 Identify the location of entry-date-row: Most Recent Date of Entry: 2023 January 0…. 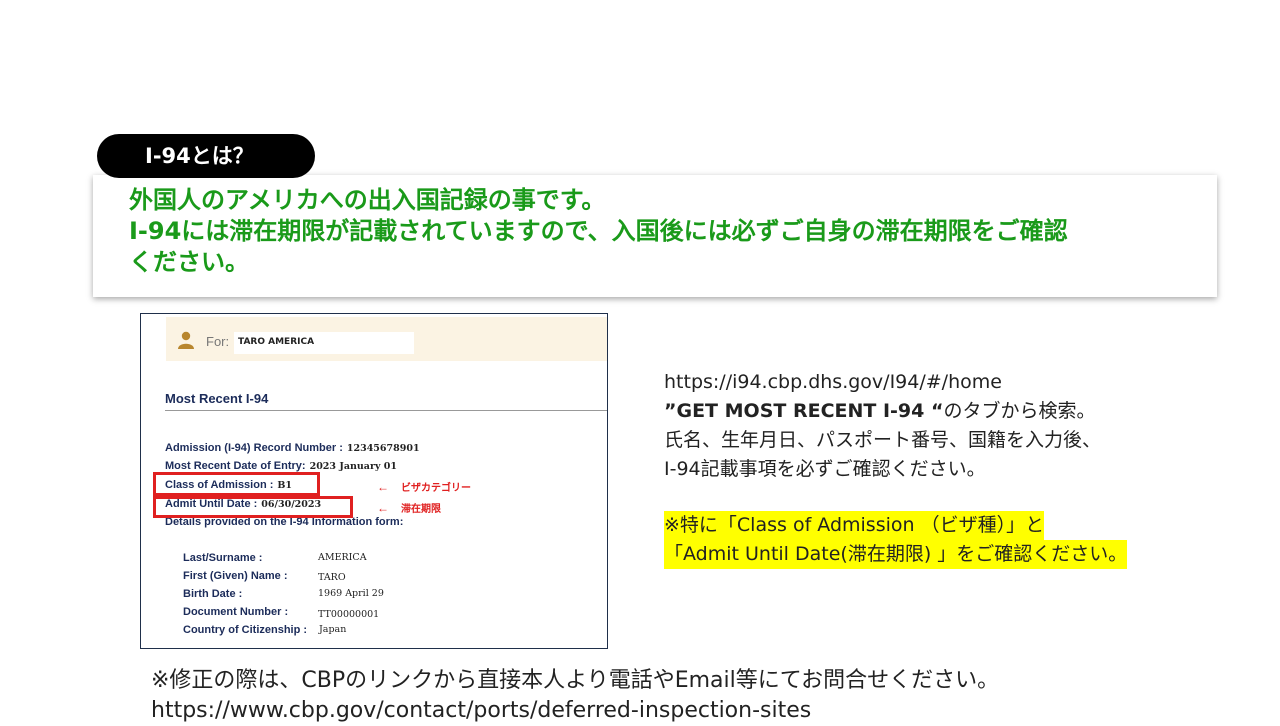
(281, 466).